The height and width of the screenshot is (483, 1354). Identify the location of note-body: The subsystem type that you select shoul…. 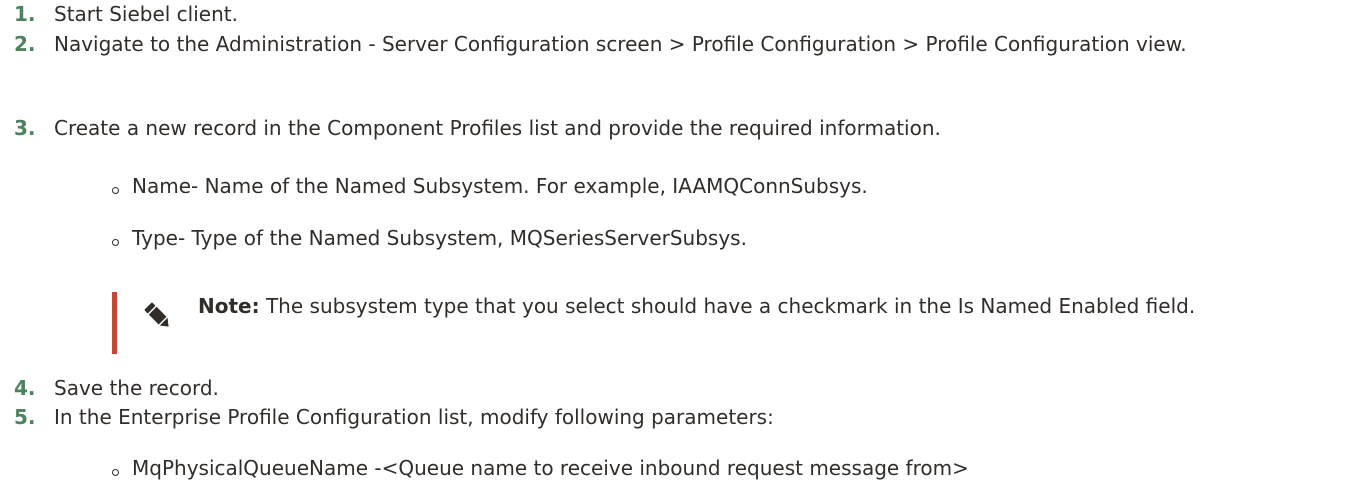
(730, 306).